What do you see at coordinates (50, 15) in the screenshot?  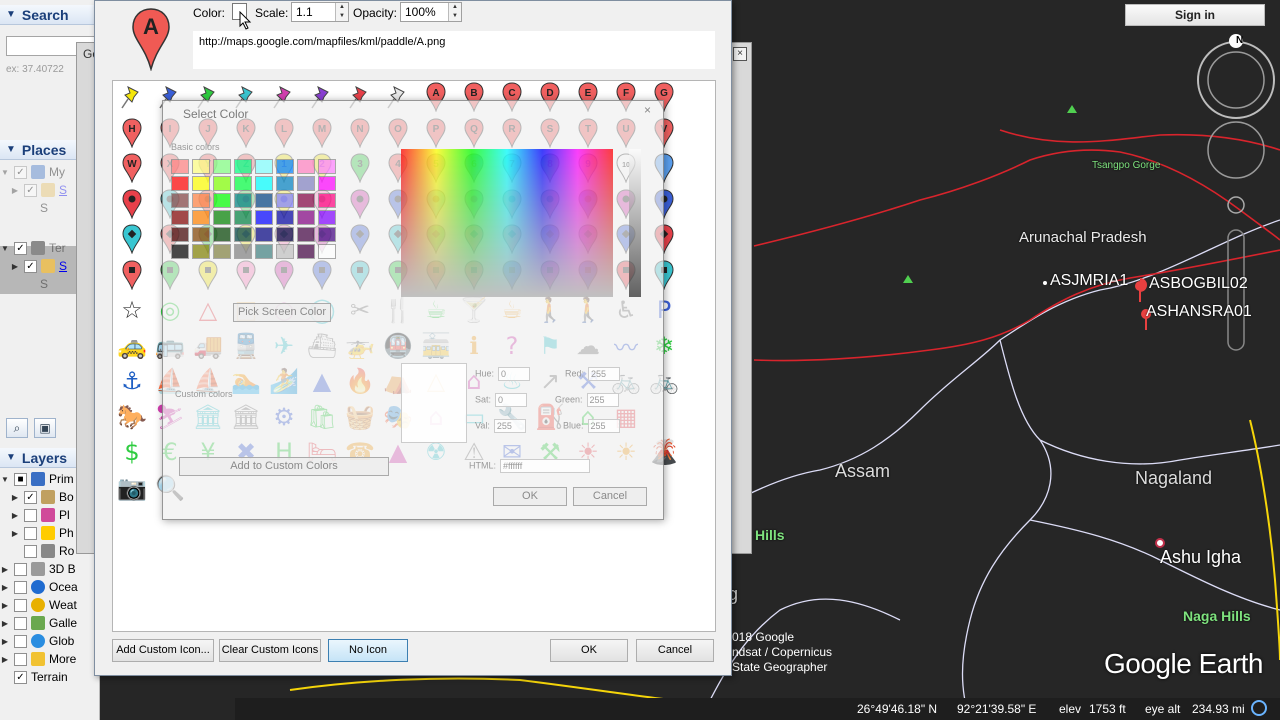 I see `search-panel-header: ▼ Search` at bounding box center [50, 15].